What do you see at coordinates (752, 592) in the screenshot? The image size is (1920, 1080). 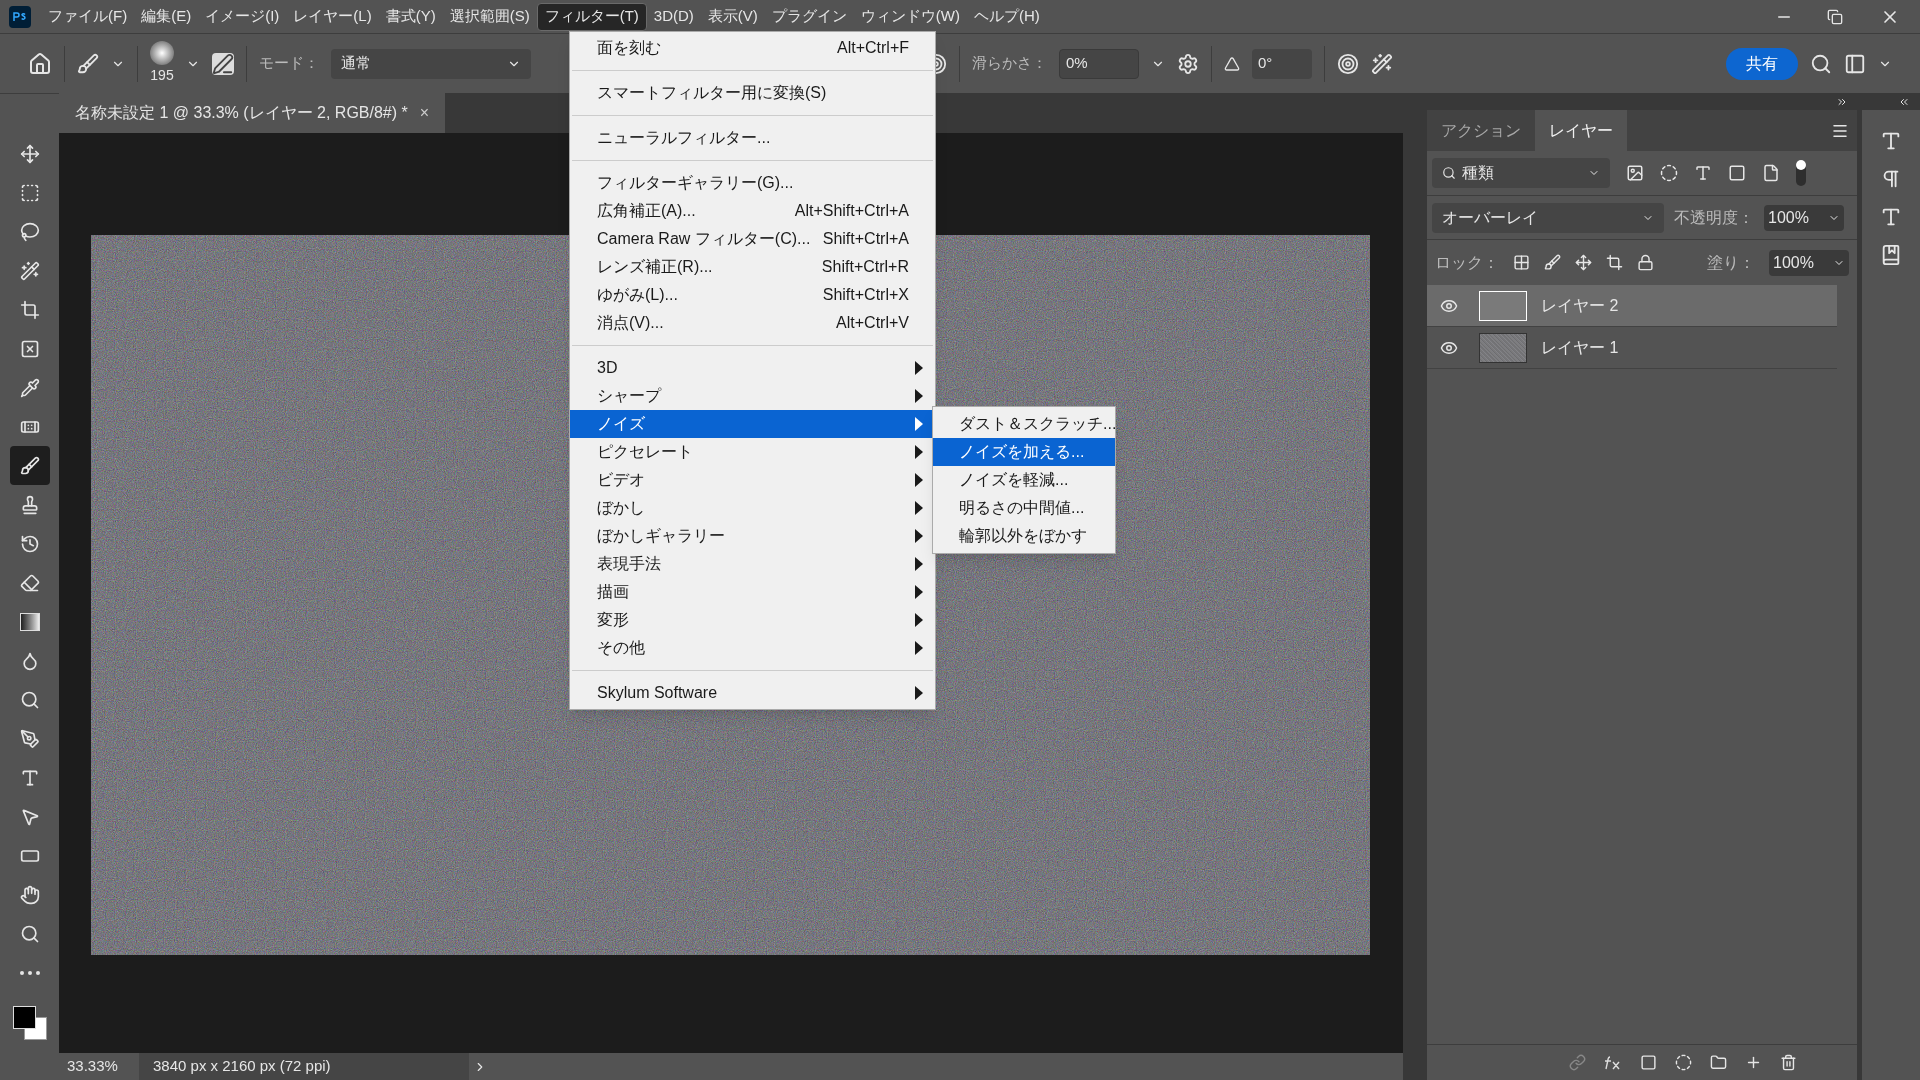 I see `menu-item: 描画` at bounding box center [752, 592].